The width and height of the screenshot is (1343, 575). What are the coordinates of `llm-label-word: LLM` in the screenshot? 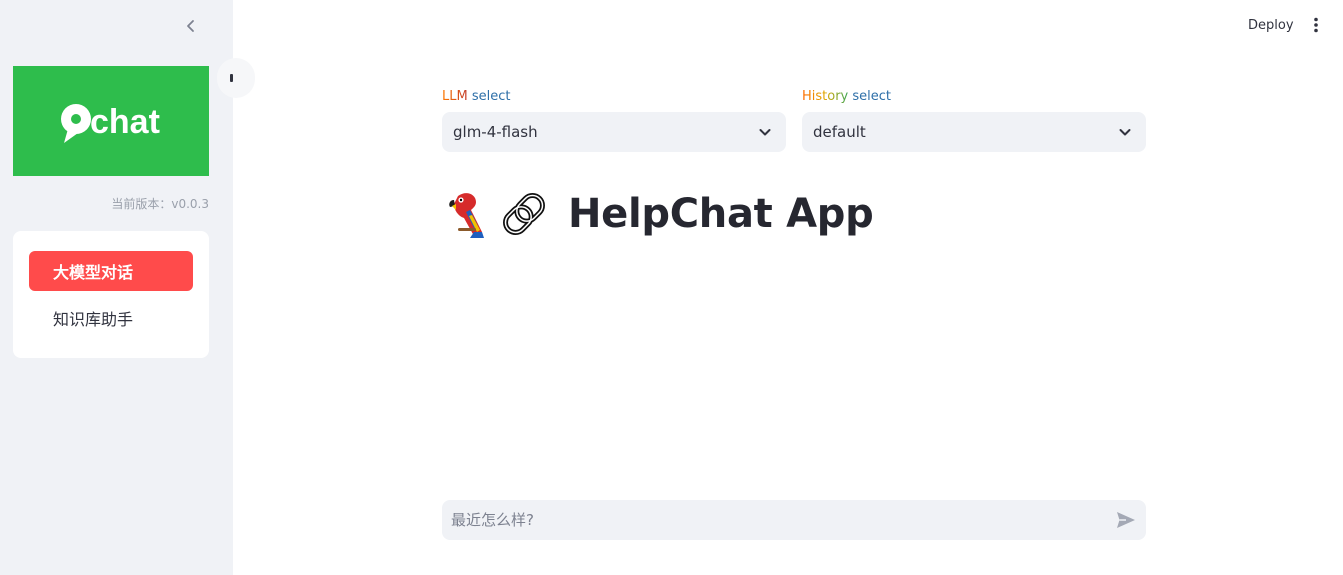 It's located at (455, 96).